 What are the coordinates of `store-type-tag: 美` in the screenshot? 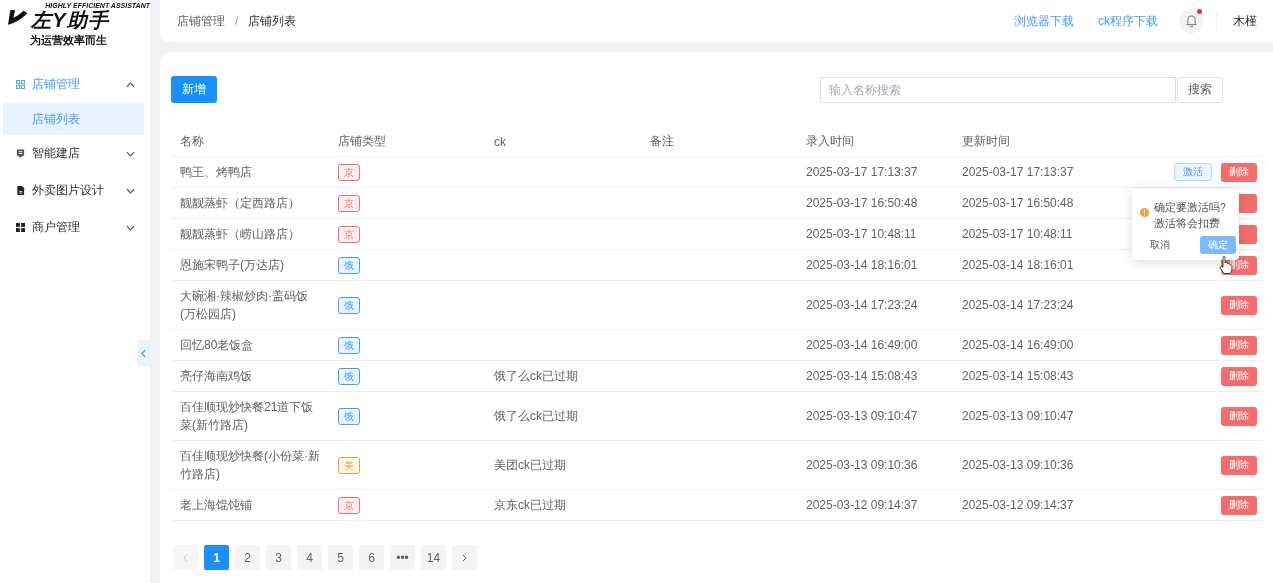 It's located at (349, 465).